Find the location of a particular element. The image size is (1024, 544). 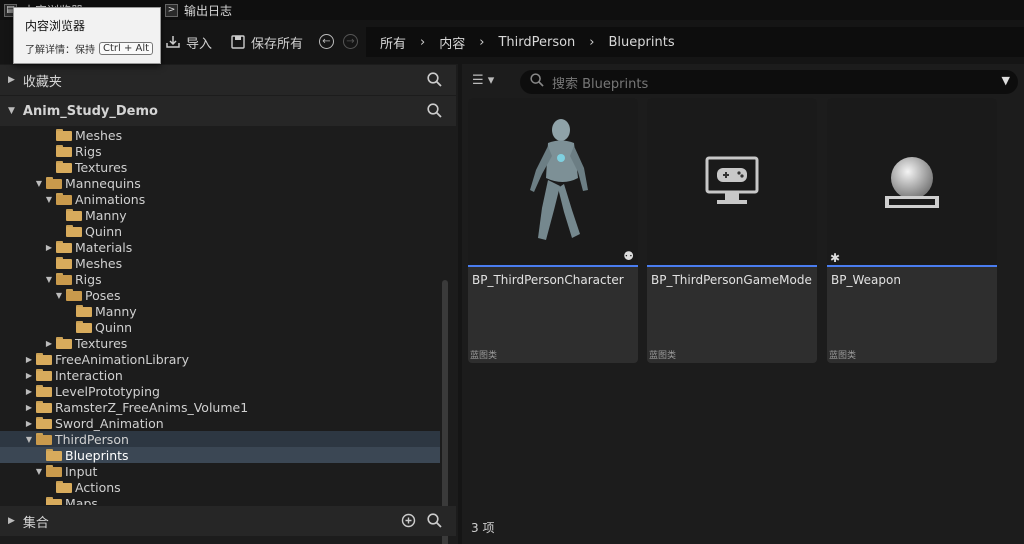

favorites-label: 收藏夹 is located at coordinates (42, 82).